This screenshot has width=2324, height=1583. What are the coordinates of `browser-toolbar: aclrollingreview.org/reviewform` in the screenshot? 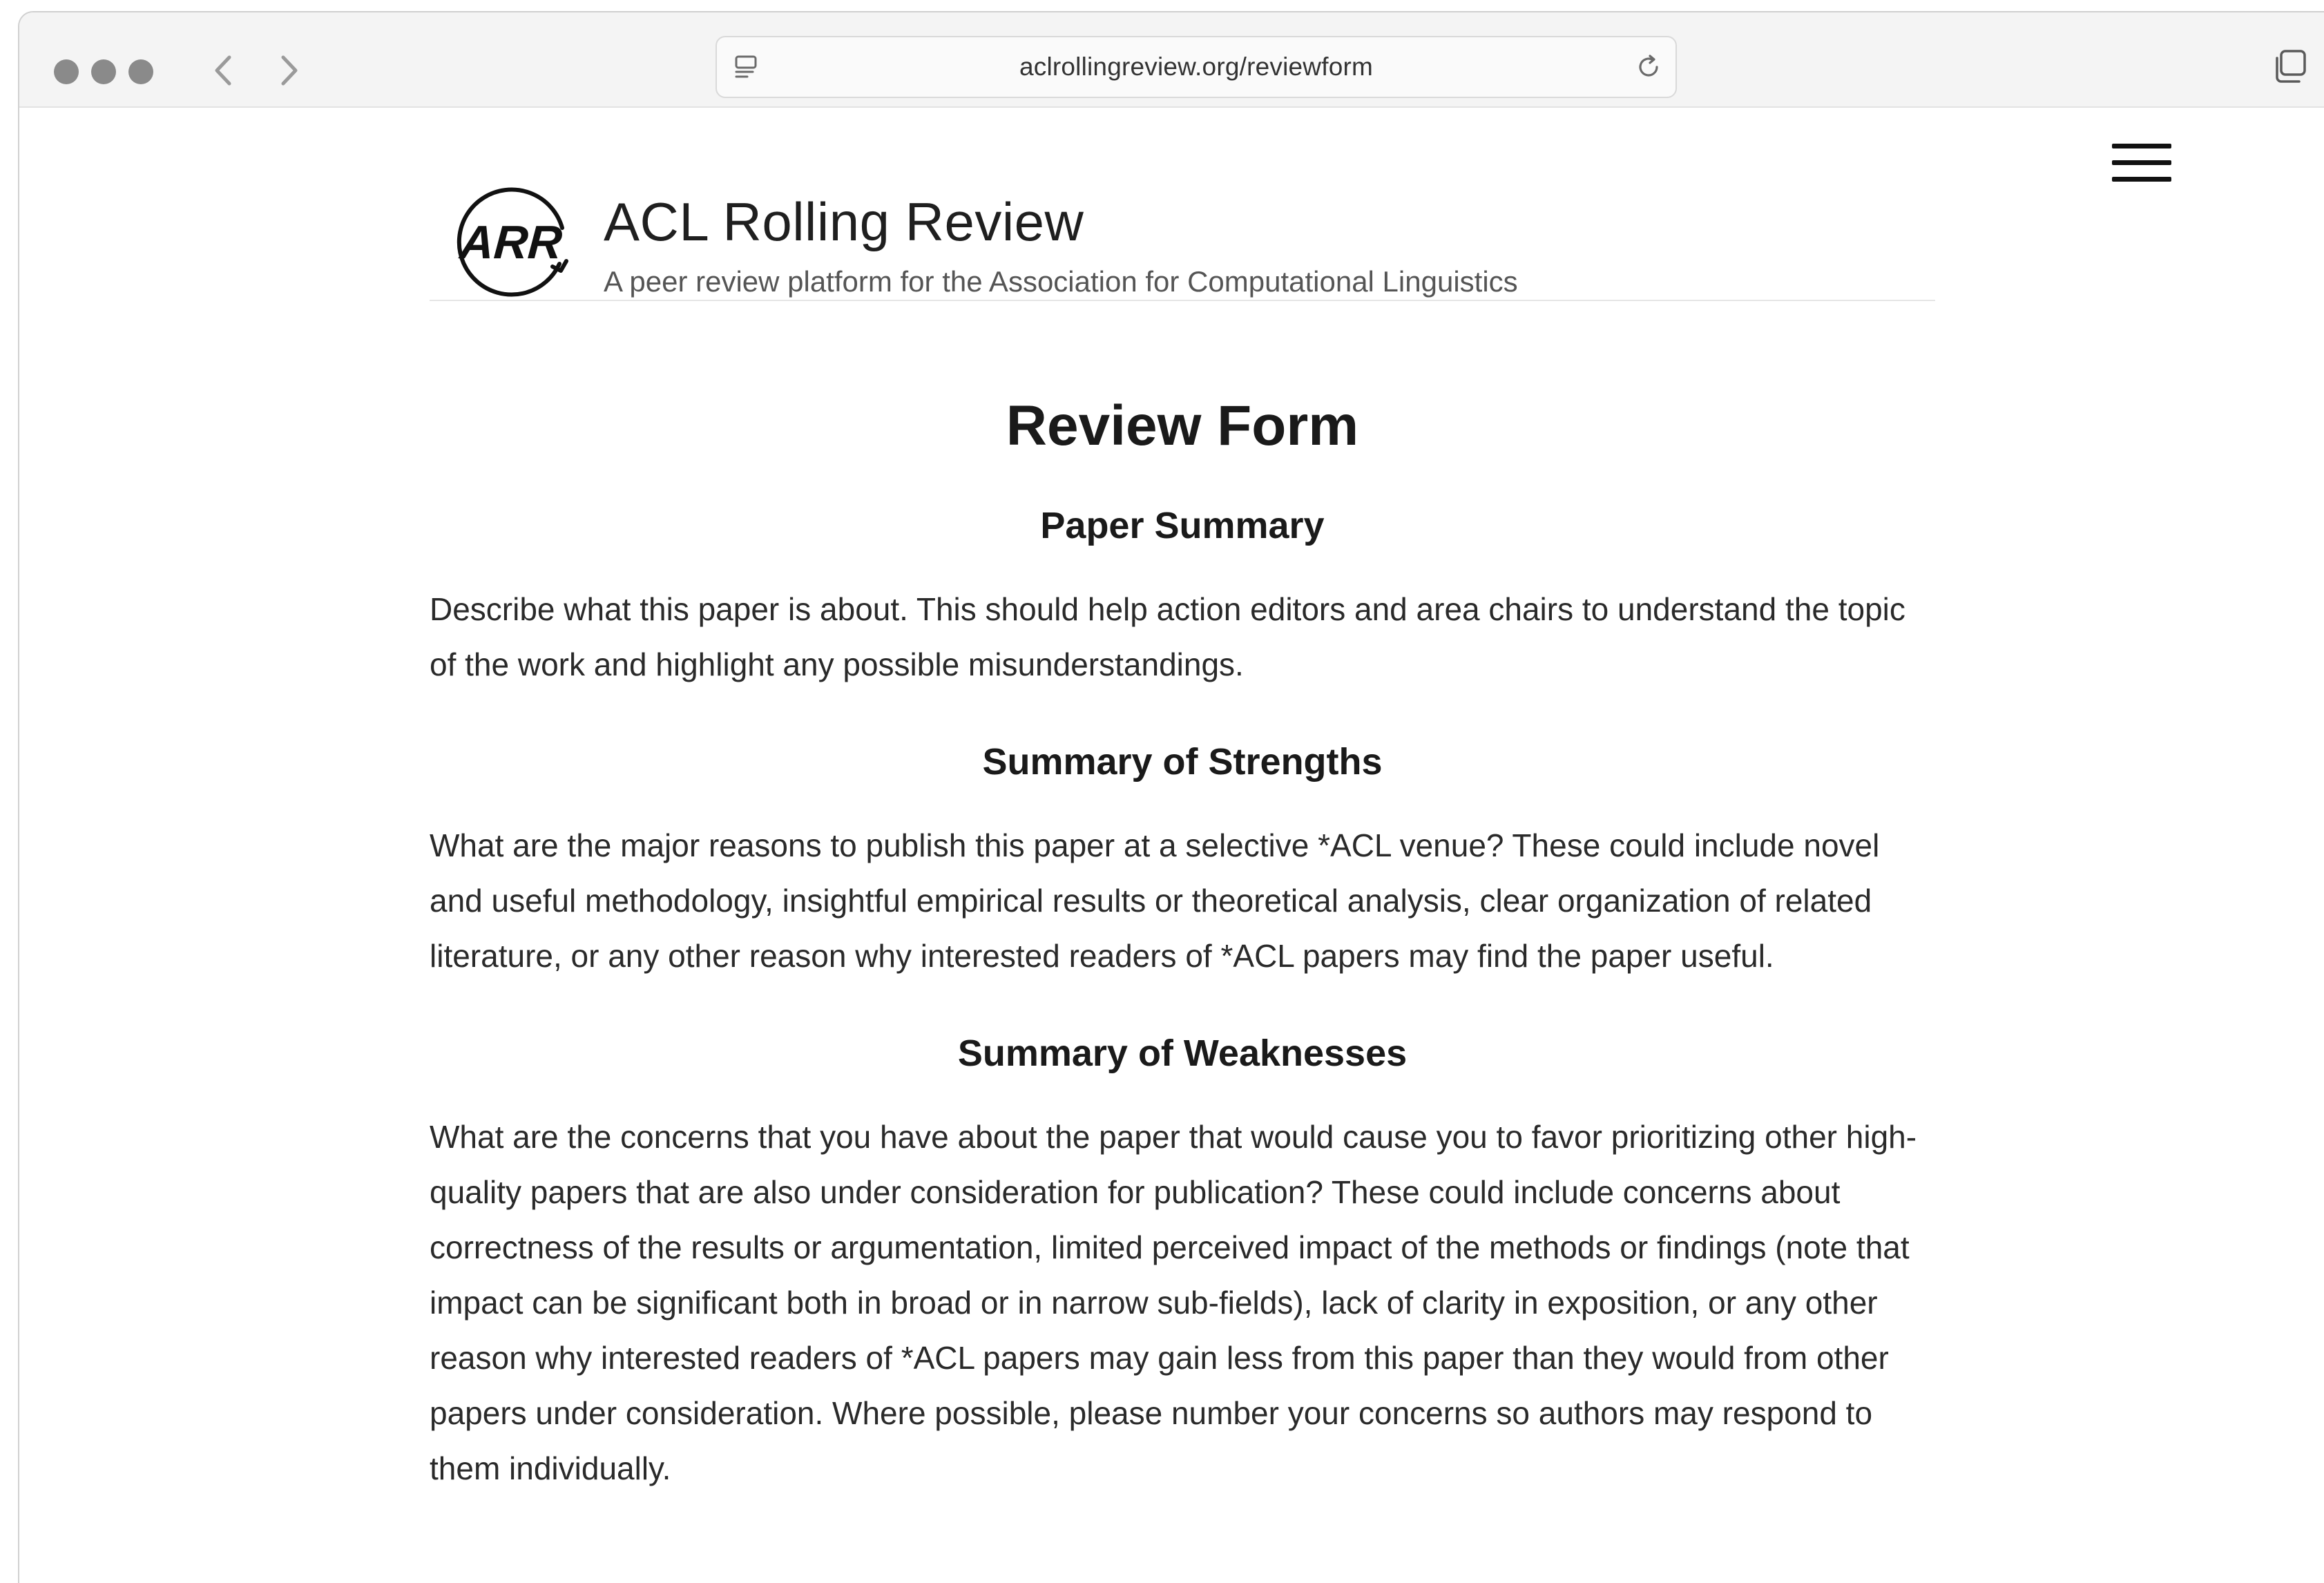 It's located at (1171, 60).